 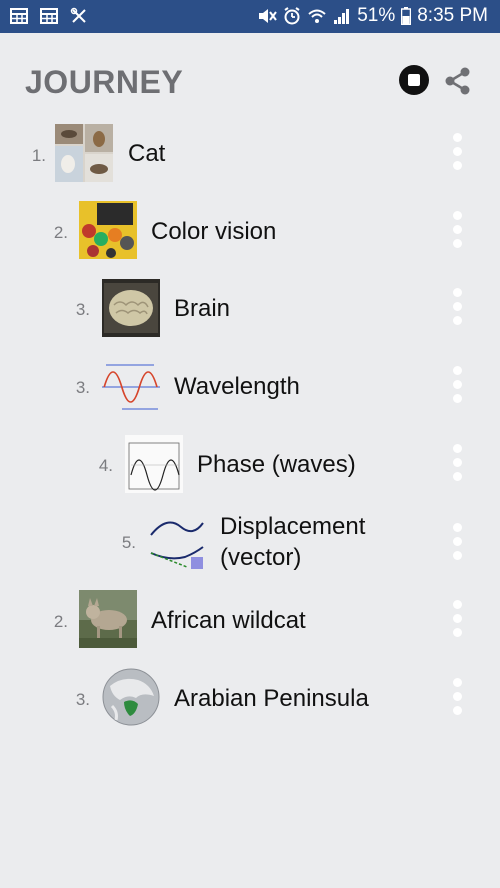 I want to click on item-number: 1., so click(x=38, y=155).